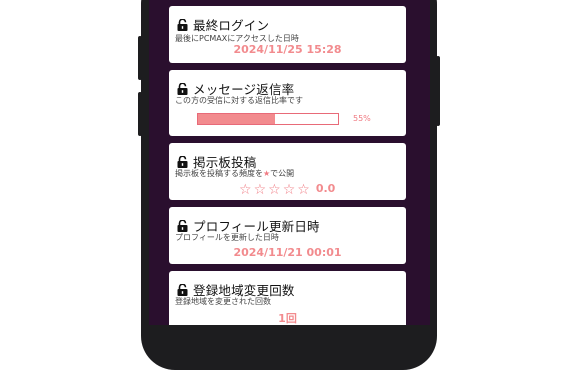  I want to click on rating-value: 0.0, so click(325, 188).